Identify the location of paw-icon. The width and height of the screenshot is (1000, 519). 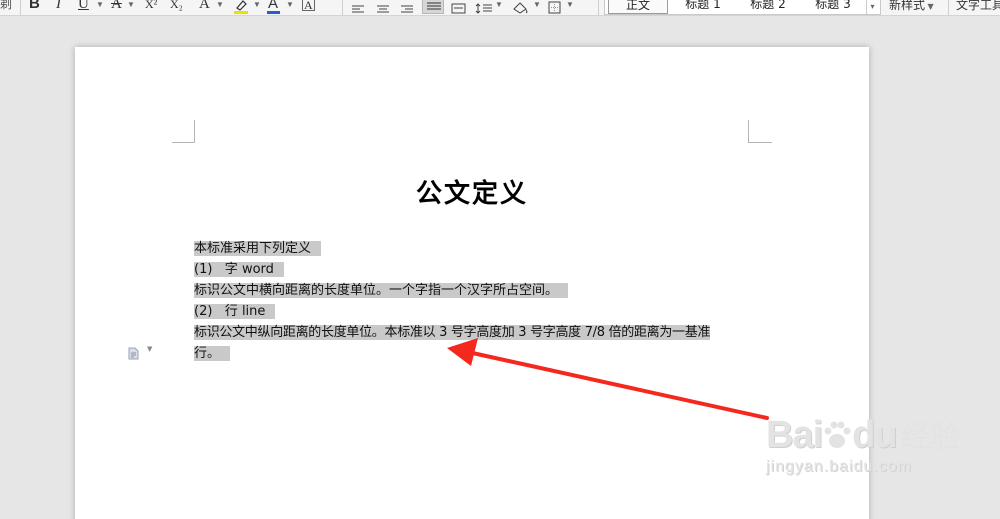
(837, 435).